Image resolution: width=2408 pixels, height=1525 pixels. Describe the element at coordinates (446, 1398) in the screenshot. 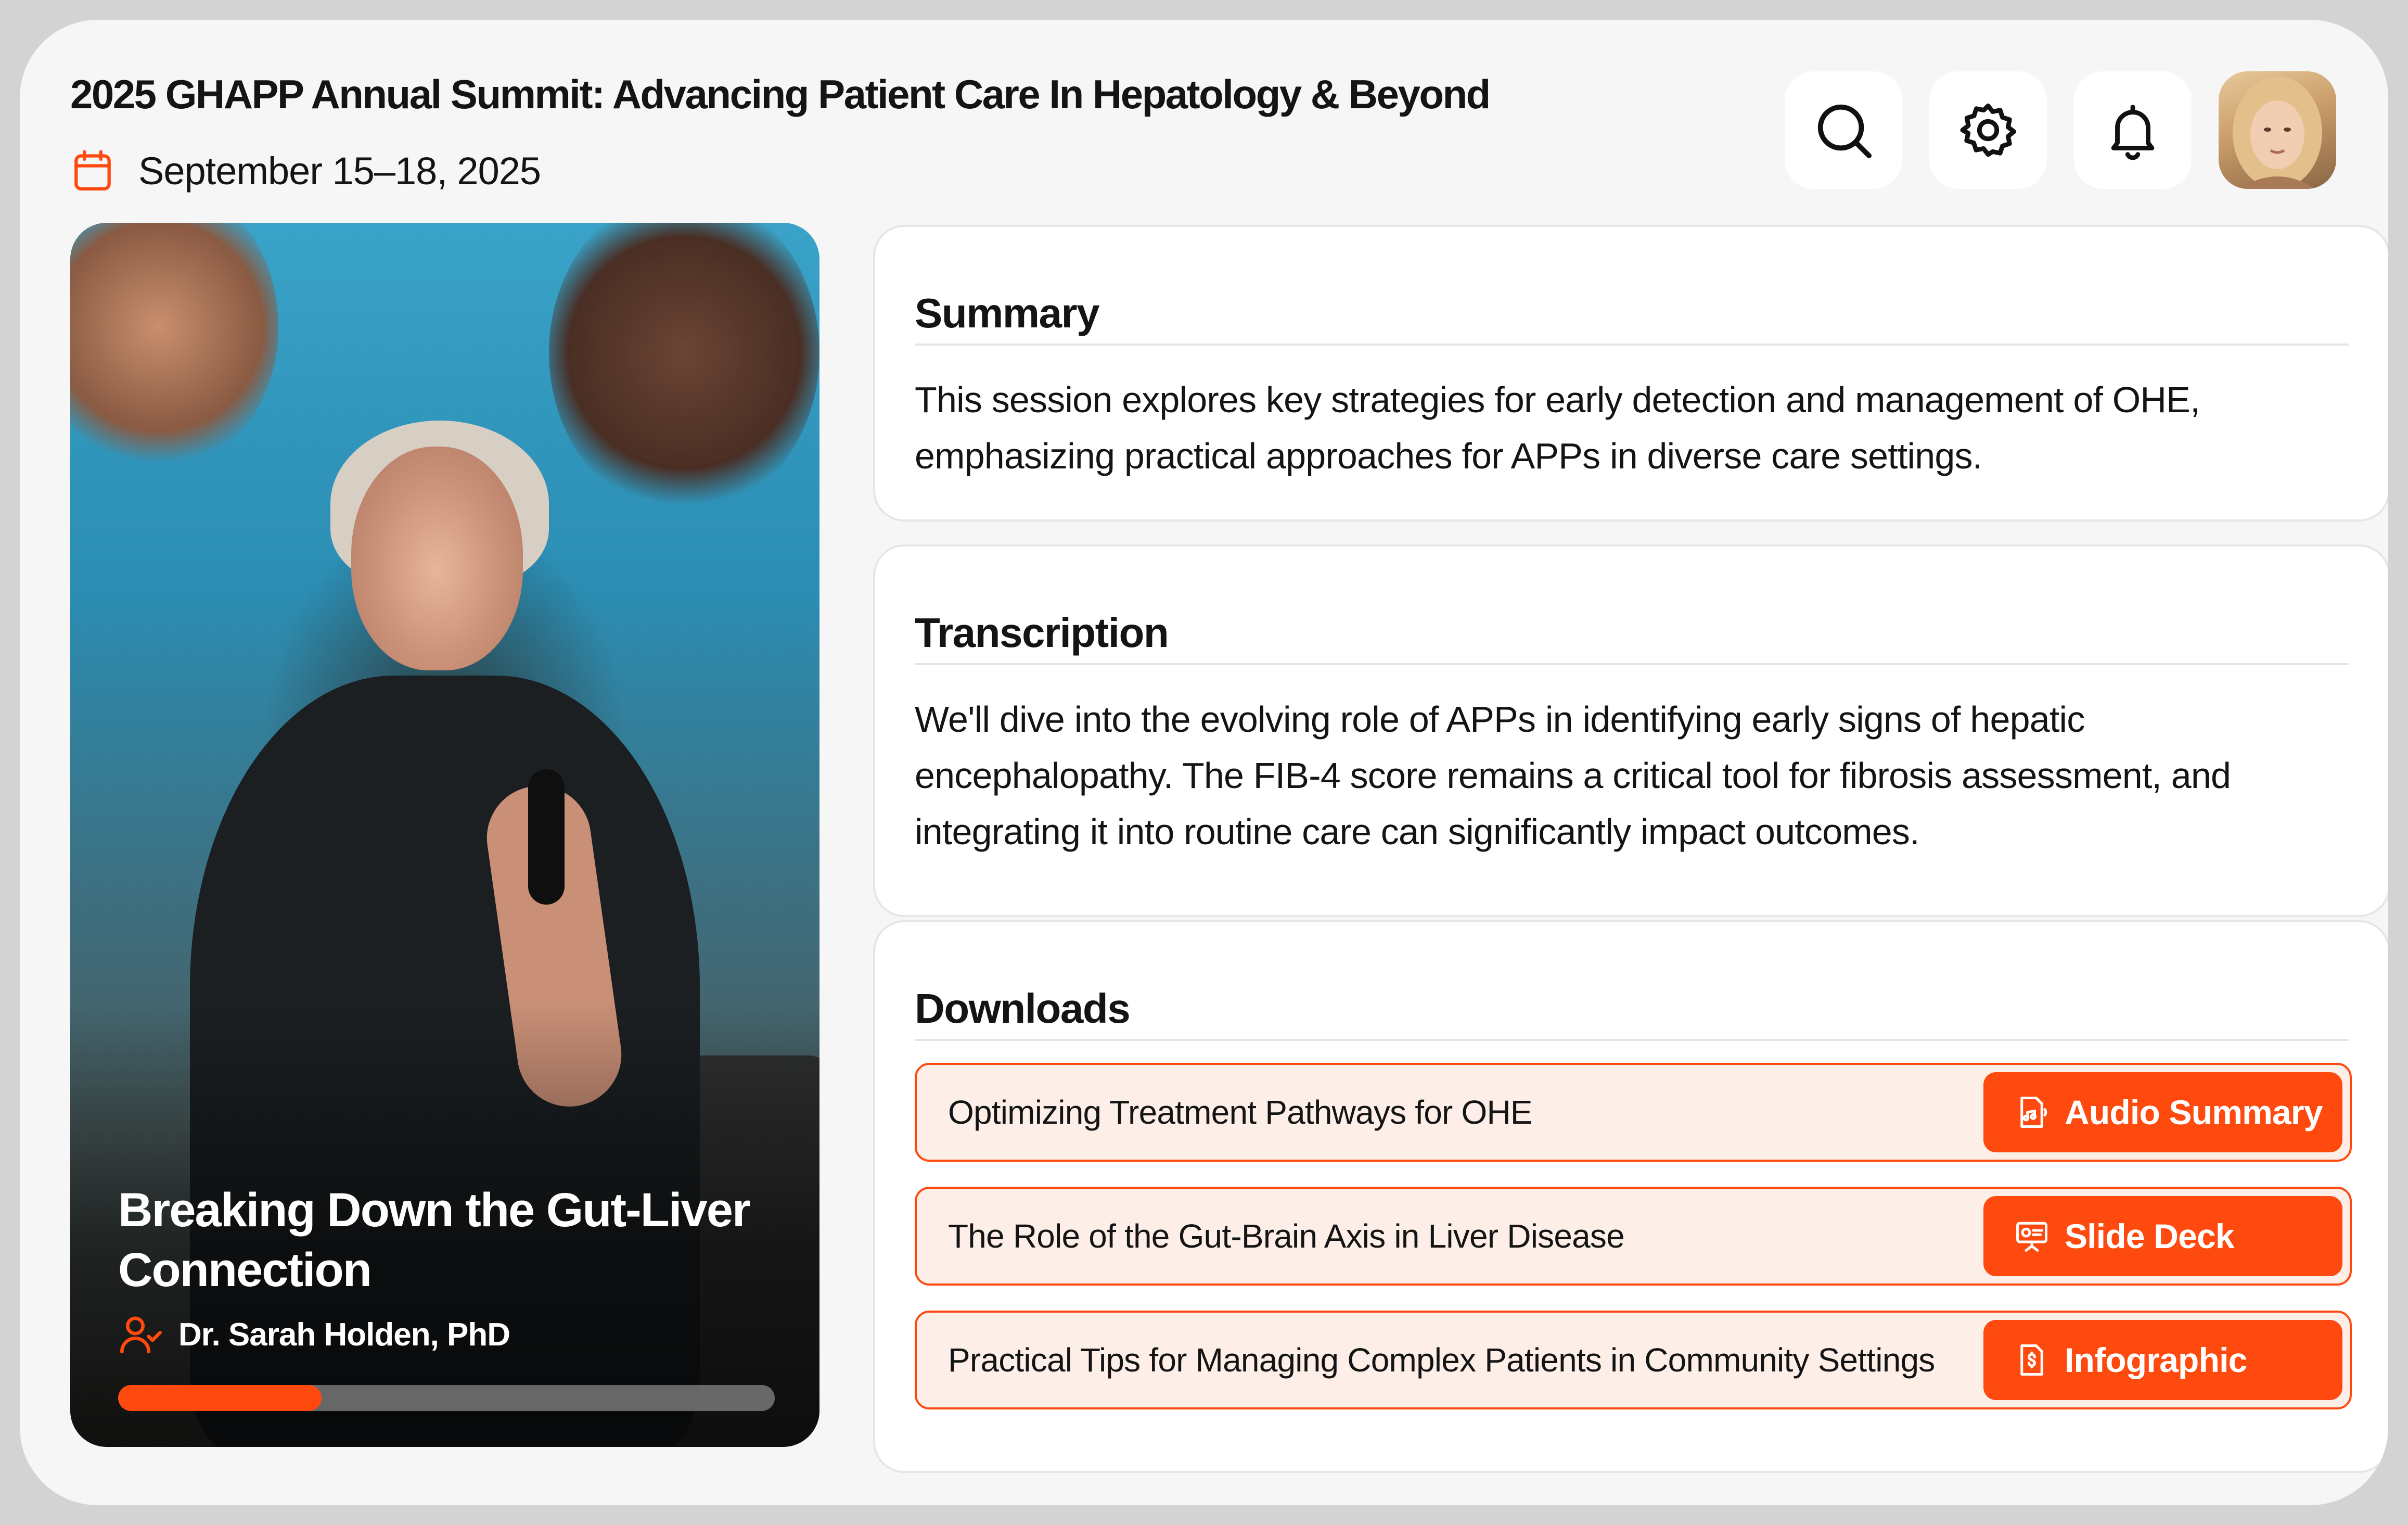

I see `playback-progress` at that location.